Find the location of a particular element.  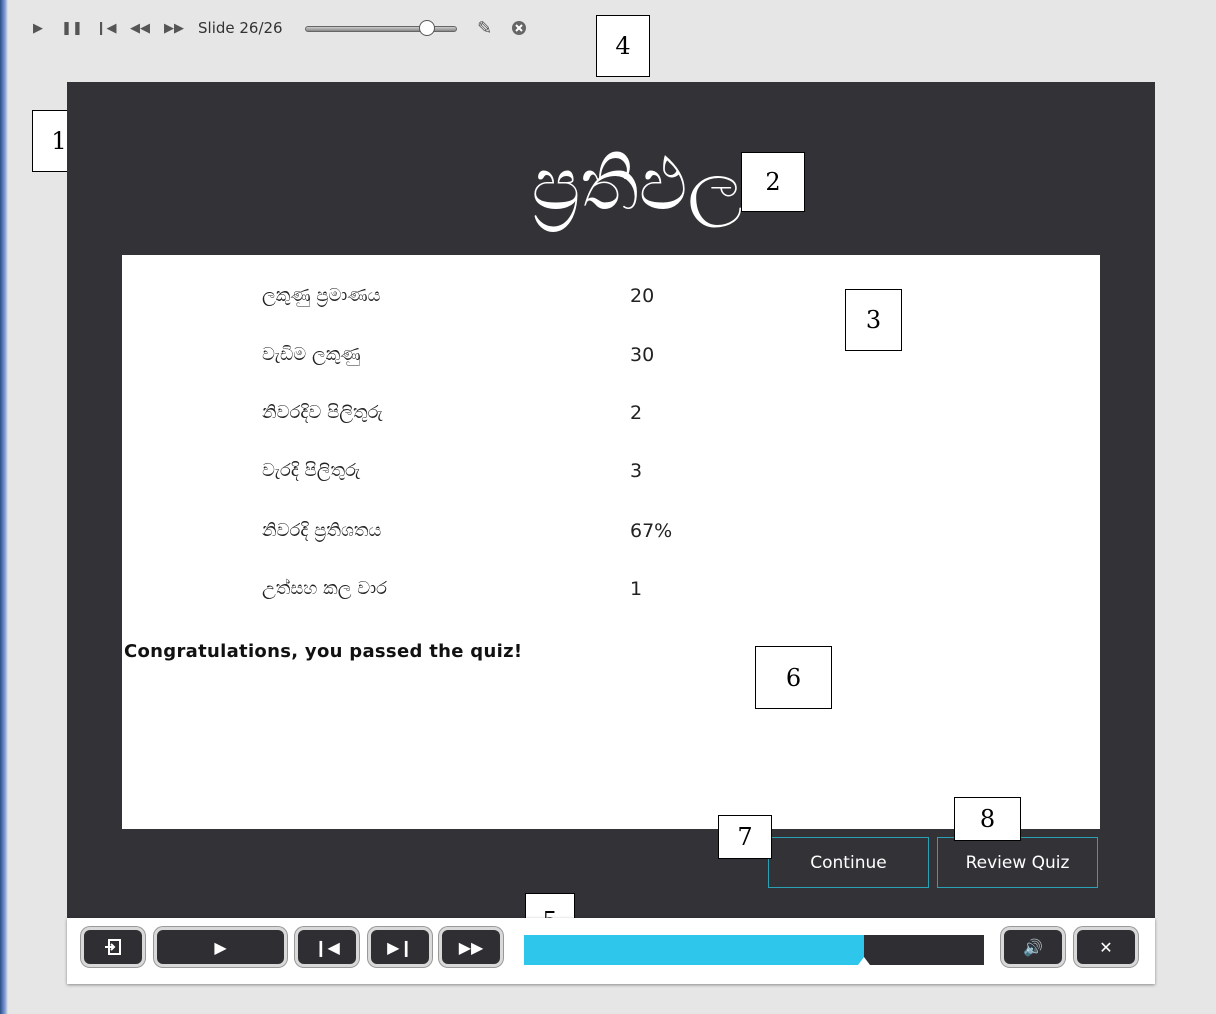

slider-handle is located at coordinates (426, 28).